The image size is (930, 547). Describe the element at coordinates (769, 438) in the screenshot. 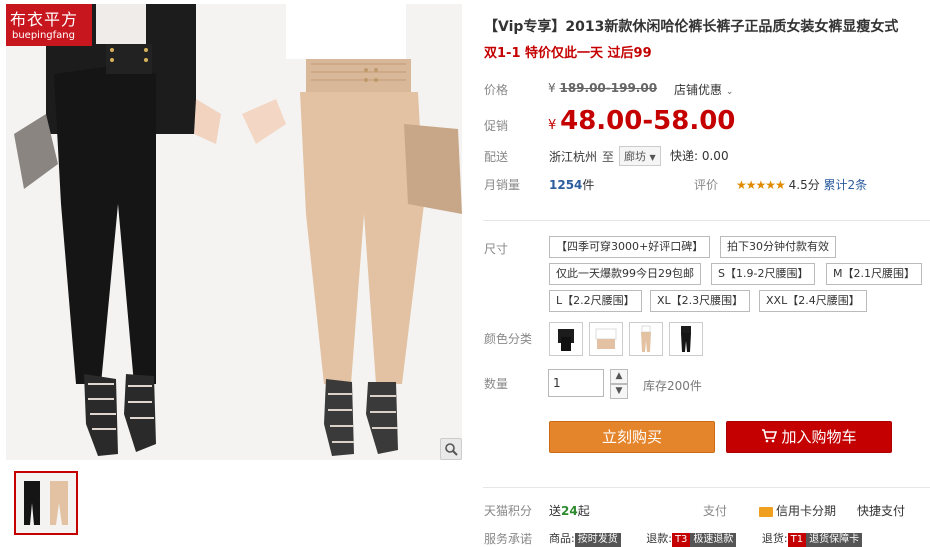

I see `cart-icon` at that location.